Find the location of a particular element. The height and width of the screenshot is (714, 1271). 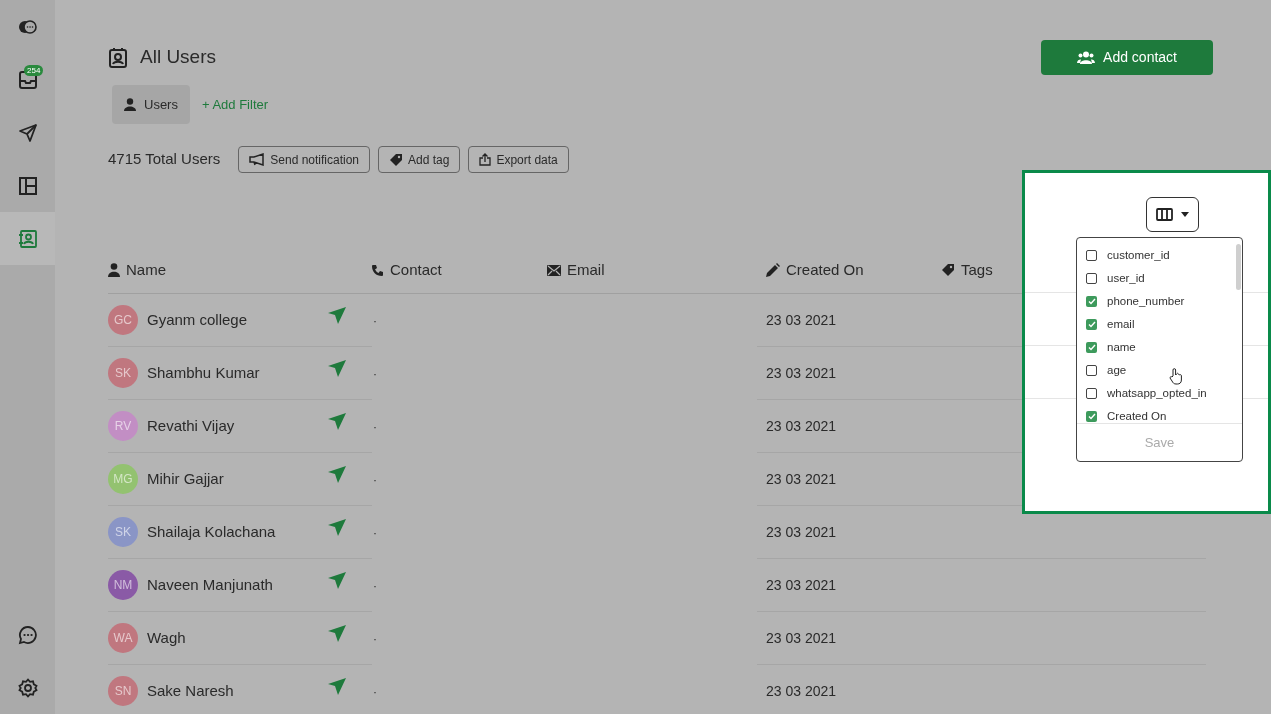

megaphone-icon is located at coordinates (257, 159).